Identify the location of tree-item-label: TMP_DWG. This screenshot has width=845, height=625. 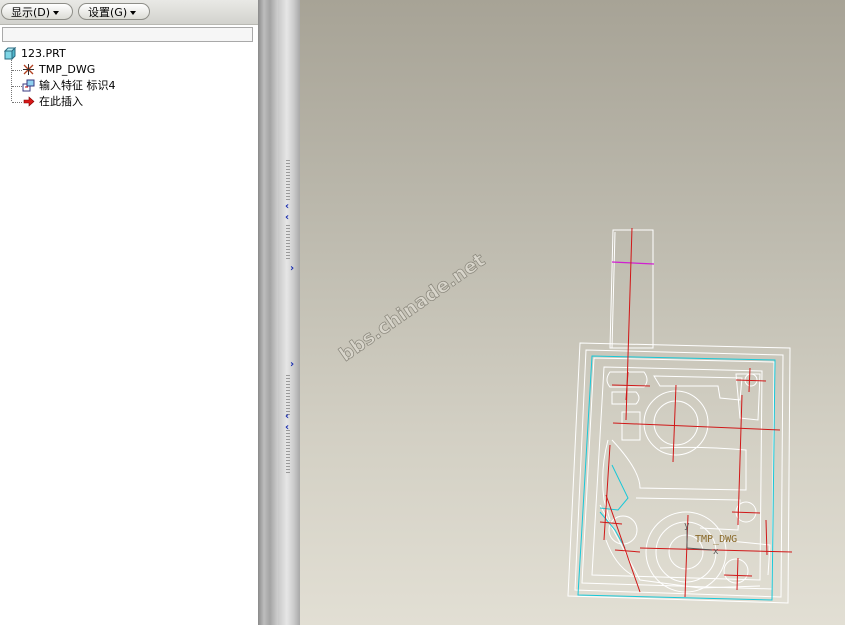
(67, 69).